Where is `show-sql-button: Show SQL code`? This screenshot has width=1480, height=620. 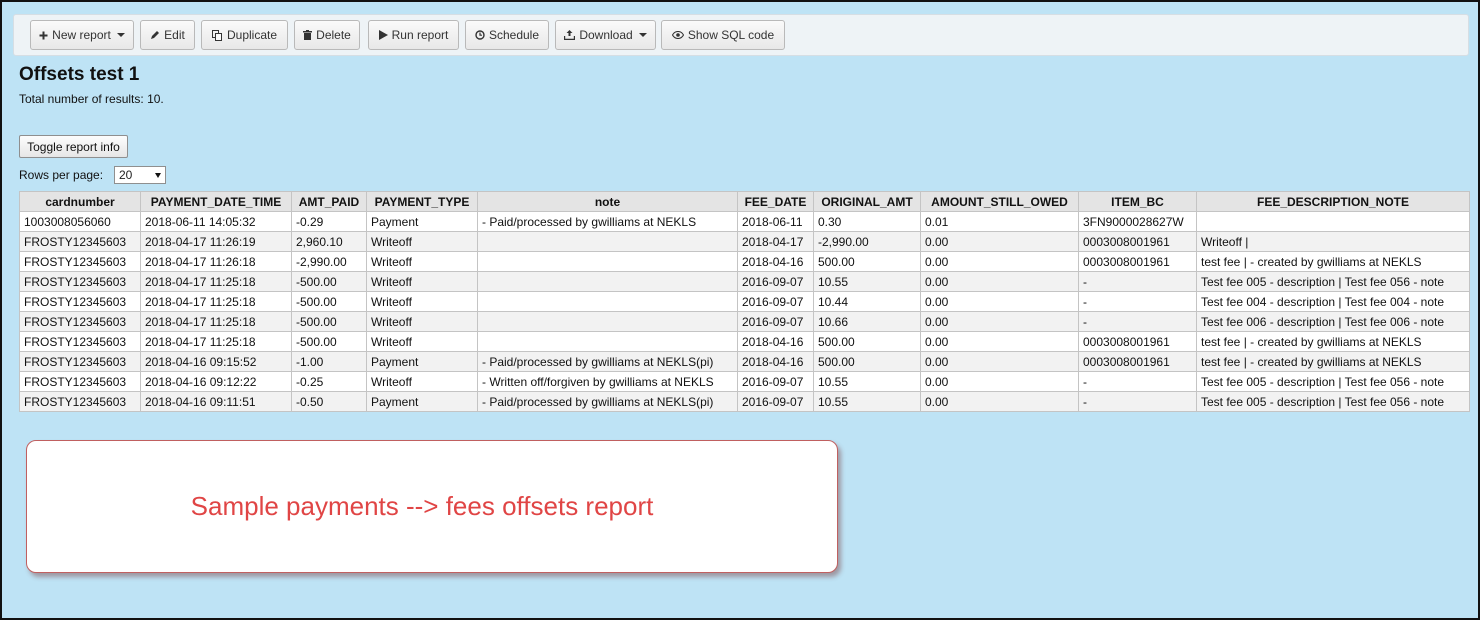
show-sql-button: Show SQL code is located at coordinates (723, 35).